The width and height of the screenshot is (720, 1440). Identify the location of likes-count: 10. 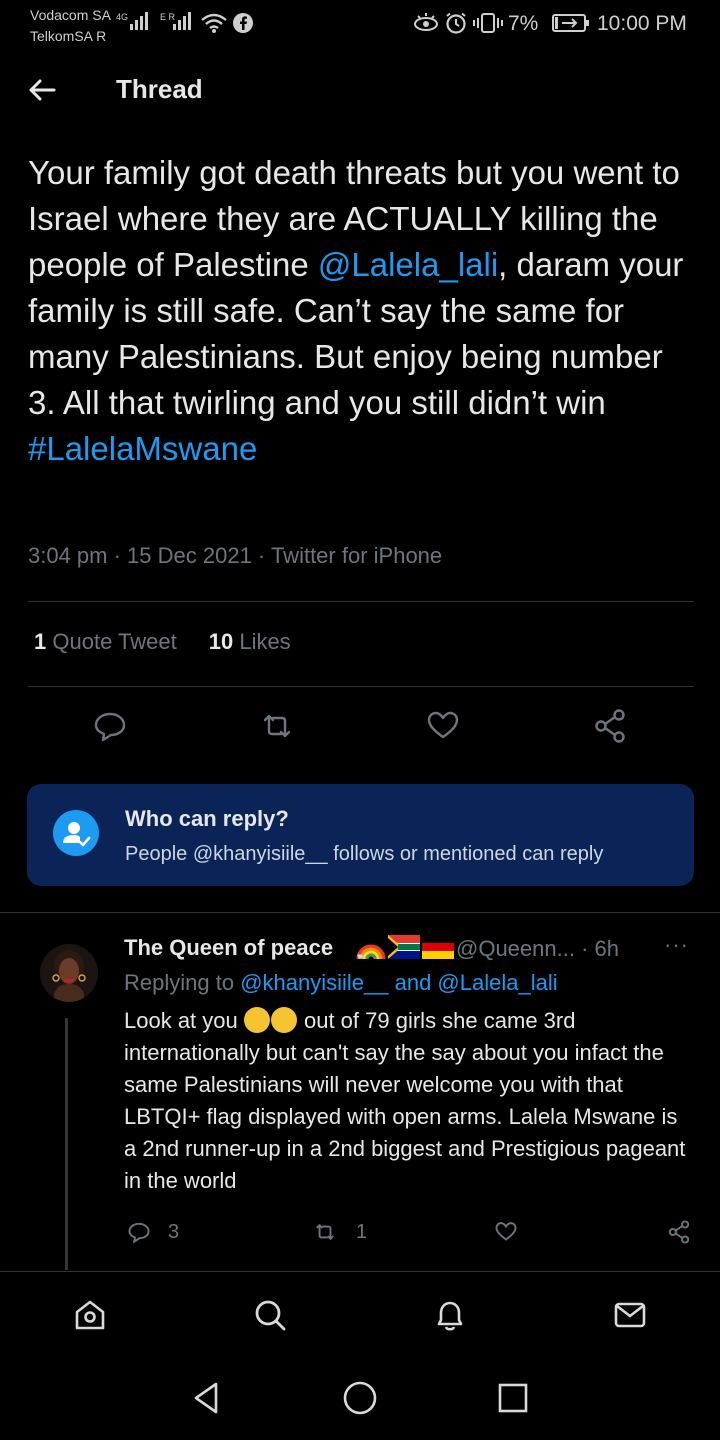
(221, 641).